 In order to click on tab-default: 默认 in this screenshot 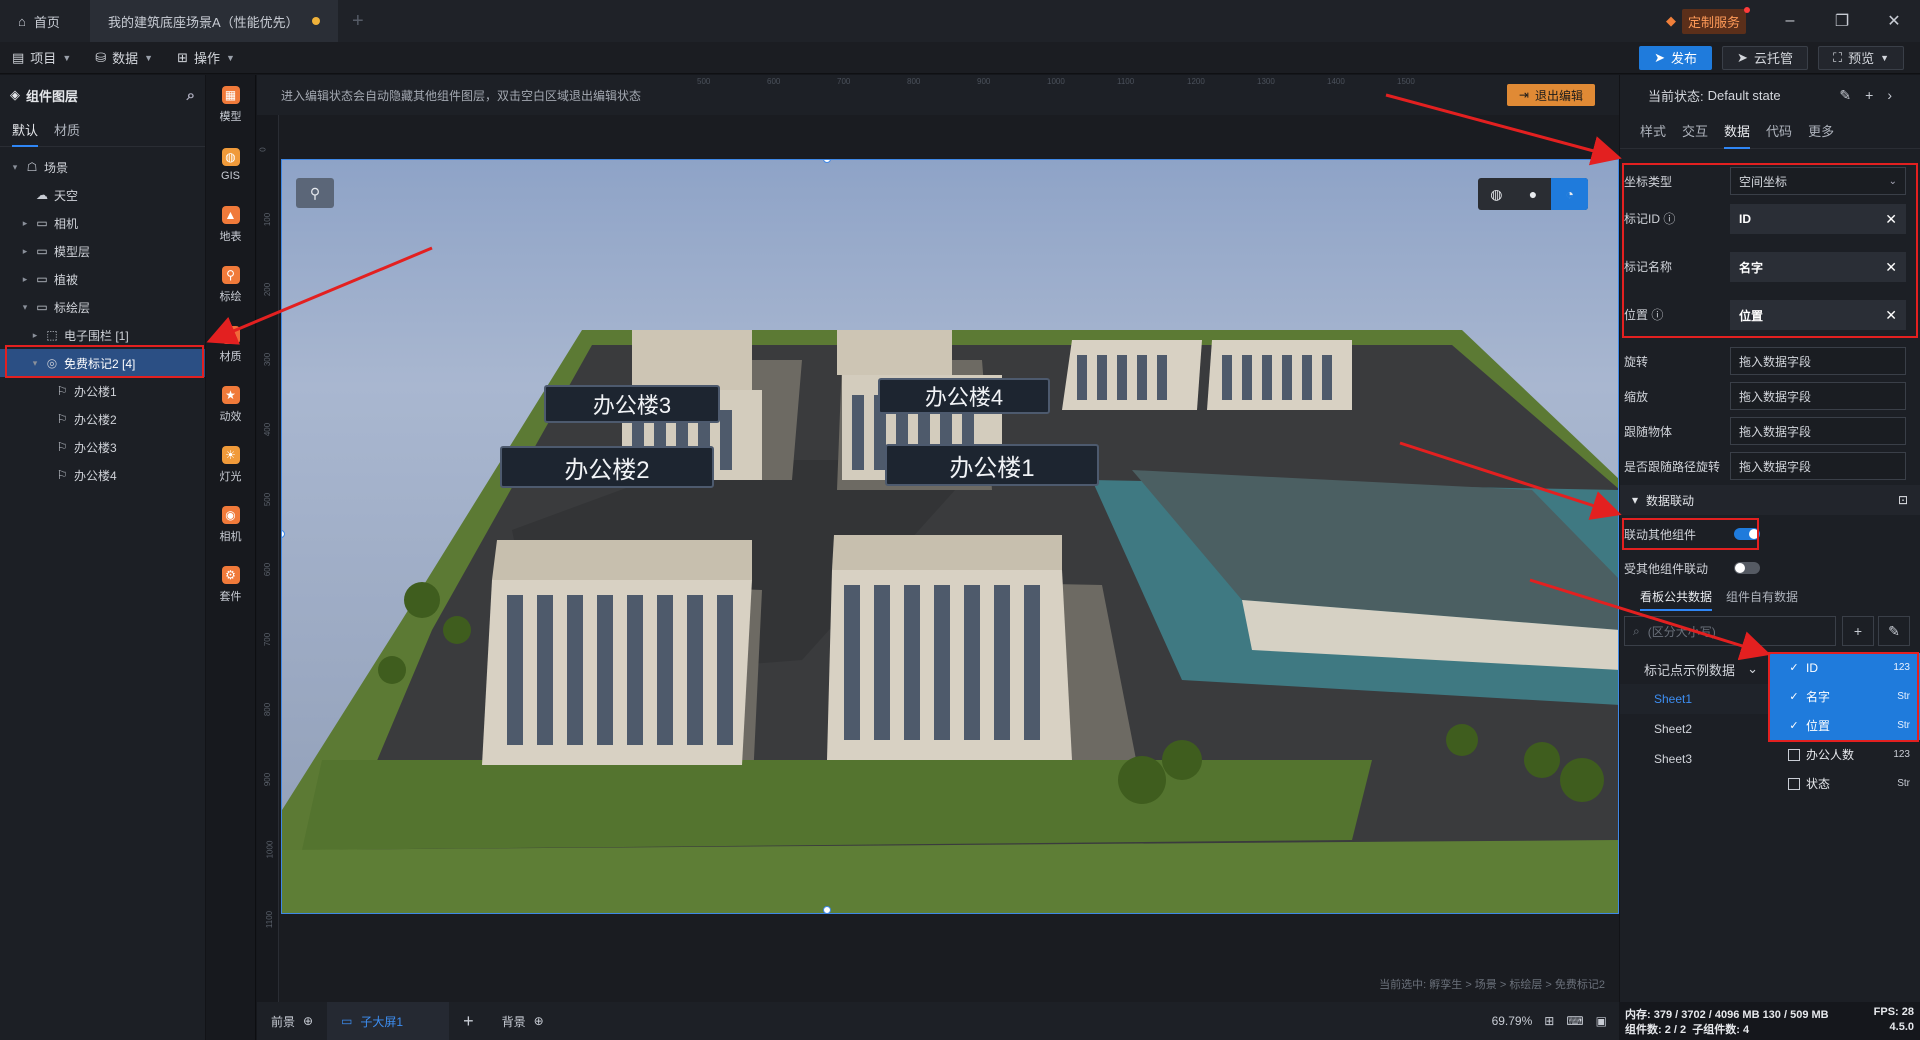, I will do `click(25, 131)`.